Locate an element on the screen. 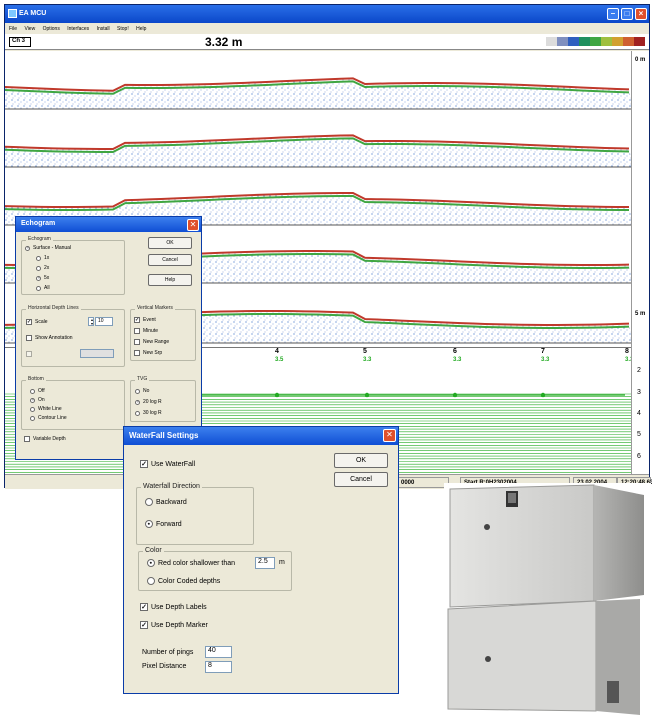  use-waterfall-checkbox: ✓ Use WaterFall is located at coordinates (167, 464).